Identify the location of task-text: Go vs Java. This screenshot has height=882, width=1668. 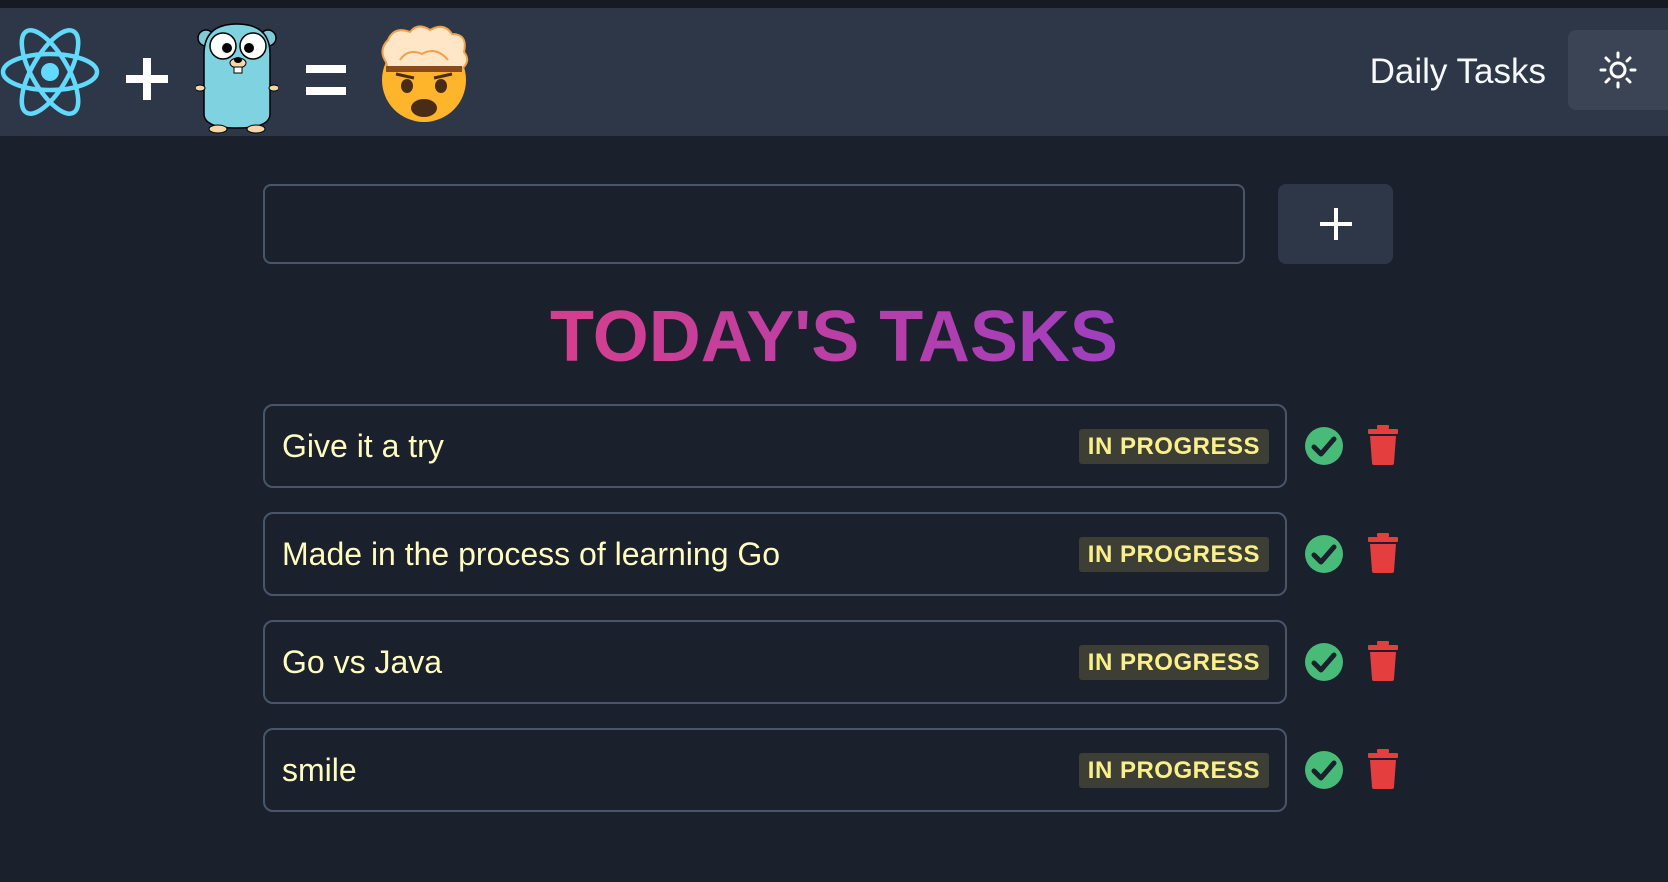
(362, 662).